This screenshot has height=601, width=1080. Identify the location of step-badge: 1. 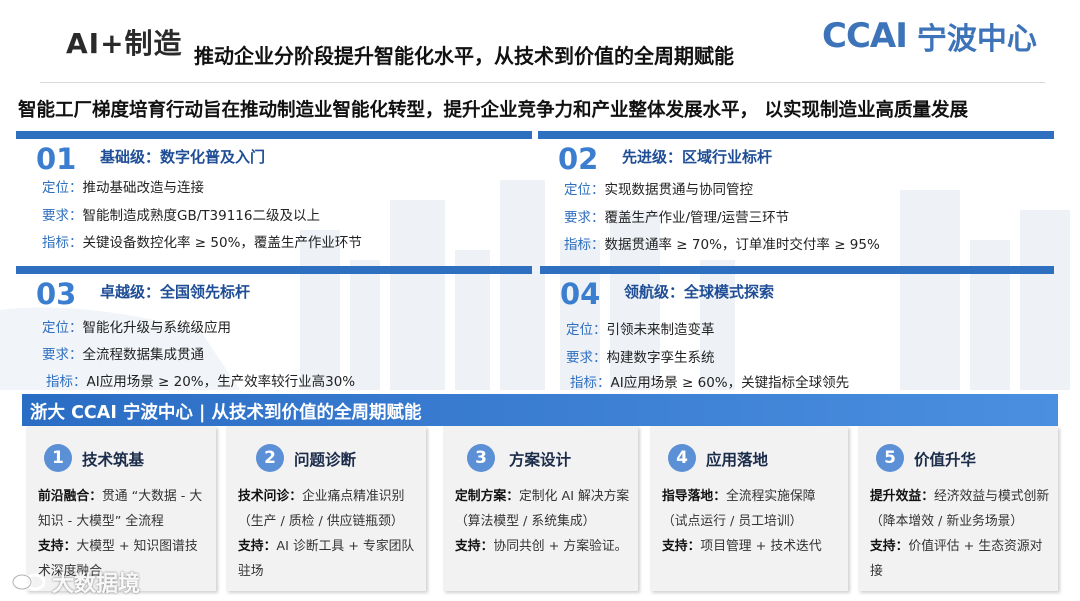
(58, 458).